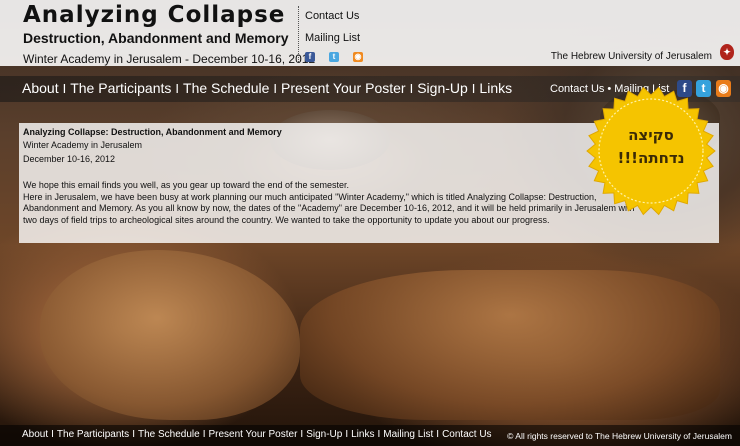 This screenshot has height=446, width=740. Describe the element at coordinates (651, 135) in the screenshot. I see `badge-line1: סקיצה` at that location.